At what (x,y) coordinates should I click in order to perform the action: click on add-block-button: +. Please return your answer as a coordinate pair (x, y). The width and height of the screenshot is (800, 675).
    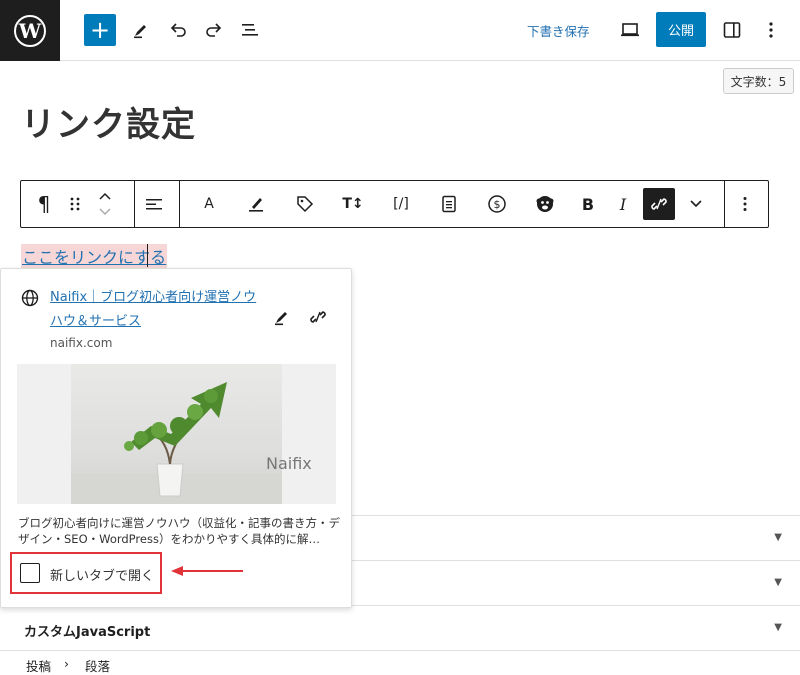
    Looking at the image, I should click on (100, 30).